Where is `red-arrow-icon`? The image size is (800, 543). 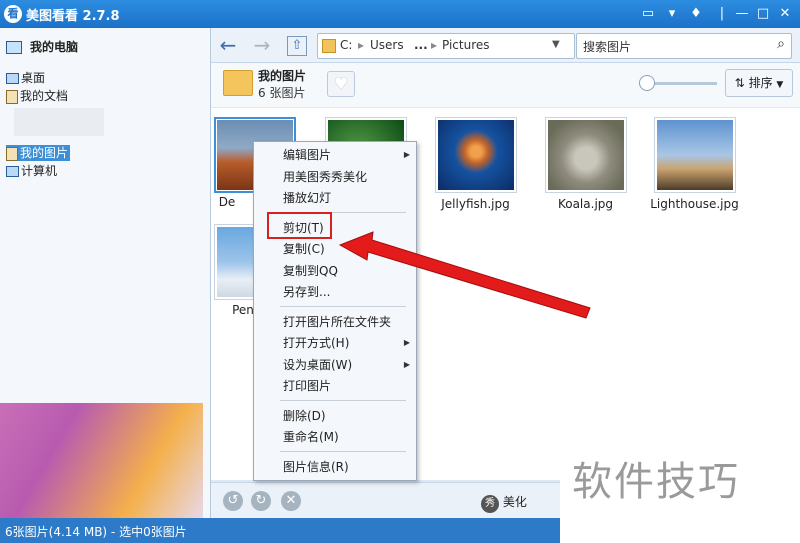 red-arrow-icon is located at coordinates (464, 275).